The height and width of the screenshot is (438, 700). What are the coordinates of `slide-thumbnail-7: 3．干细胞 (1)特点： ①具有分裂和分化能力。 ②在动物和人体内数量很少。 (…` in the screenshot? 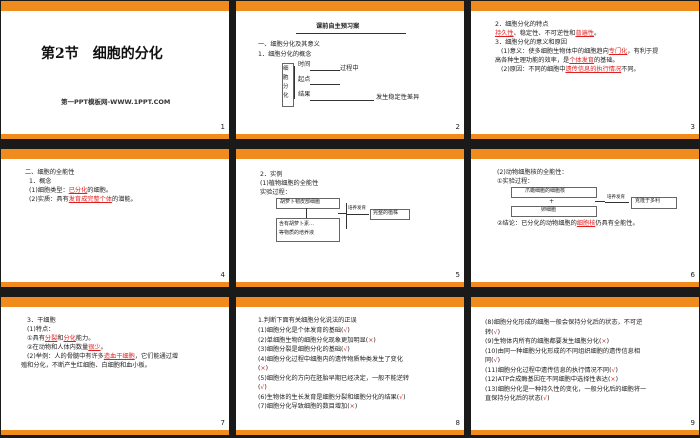 It's located at (115, 366).